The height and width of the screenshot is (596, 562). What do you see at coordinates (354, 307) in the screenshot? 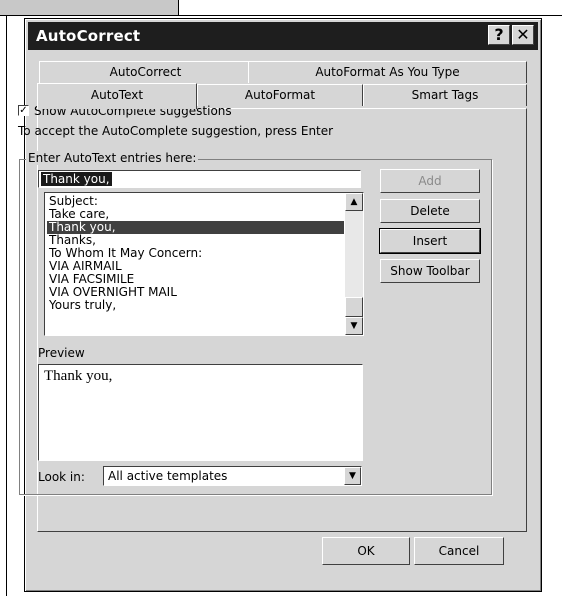
I see `scroll-thumb` at bounding box center [354, 307].